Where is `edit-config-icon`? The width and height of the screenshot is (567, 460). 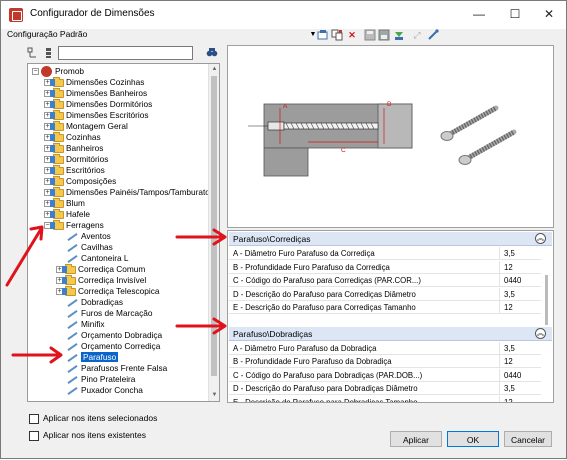
edit-config-icon is located at coordinates (323, 35).